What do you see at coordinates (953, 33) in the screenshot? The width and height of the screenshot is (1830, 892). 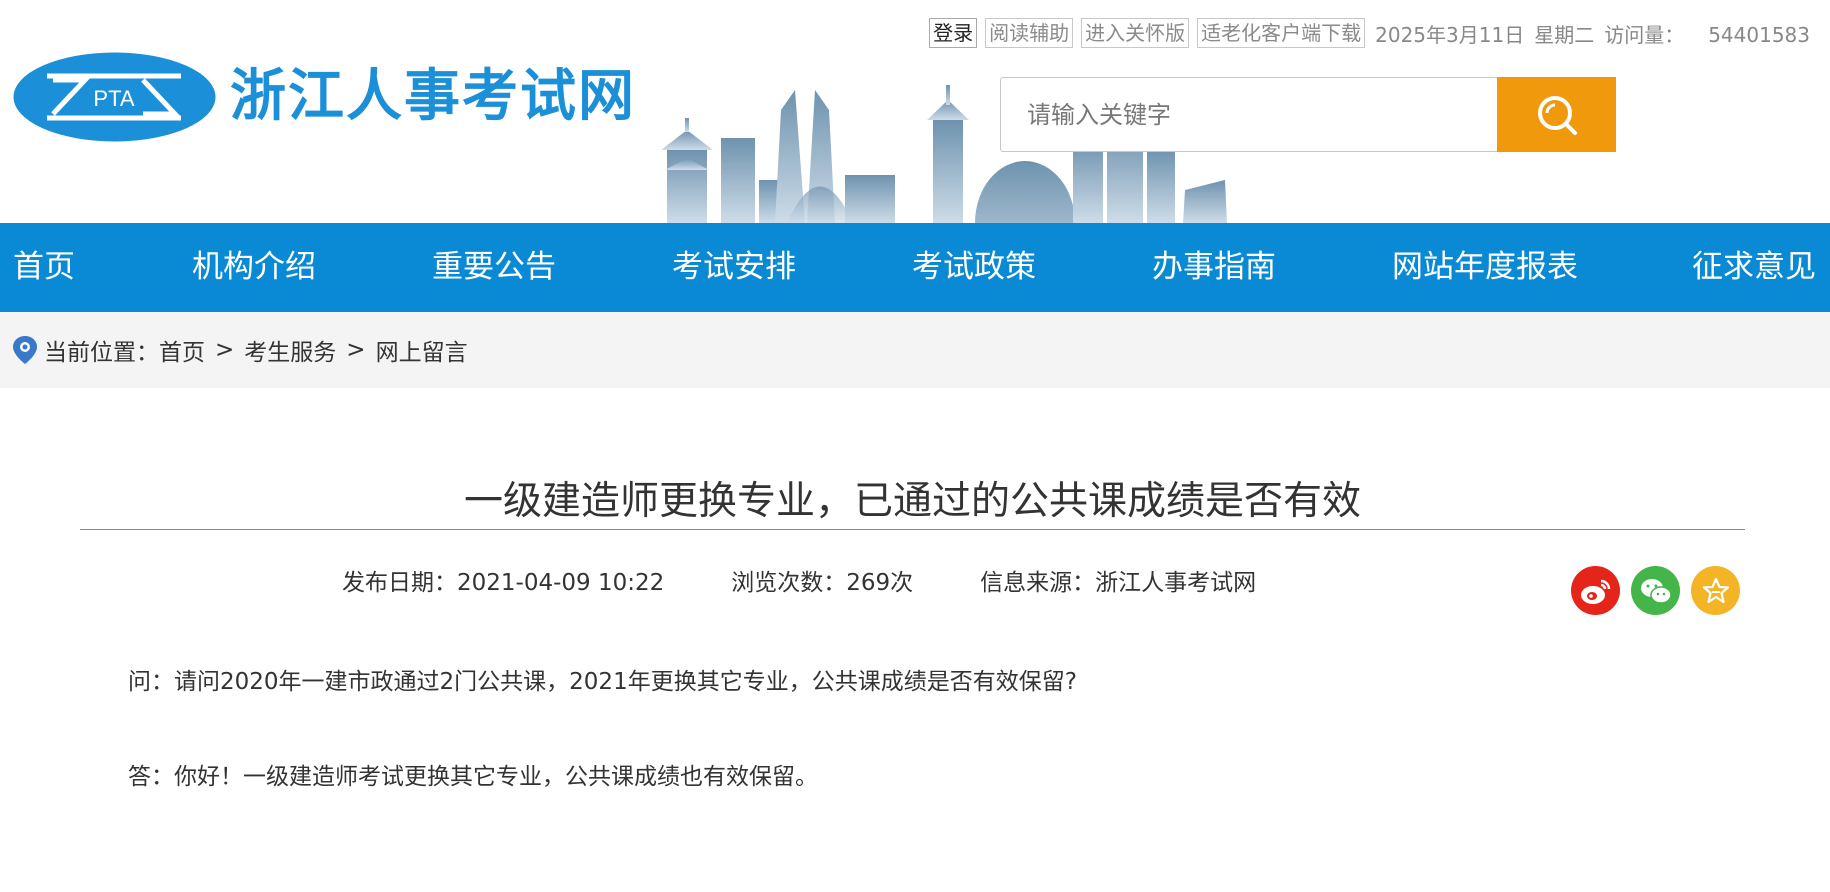 I see `login-link: 登录` at bounding box center [953, 33].